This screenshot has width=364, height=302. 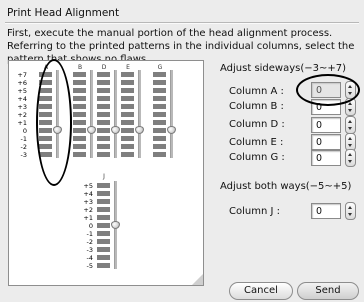 I want to click on column-header-d: D, so click(x=104, y=67).